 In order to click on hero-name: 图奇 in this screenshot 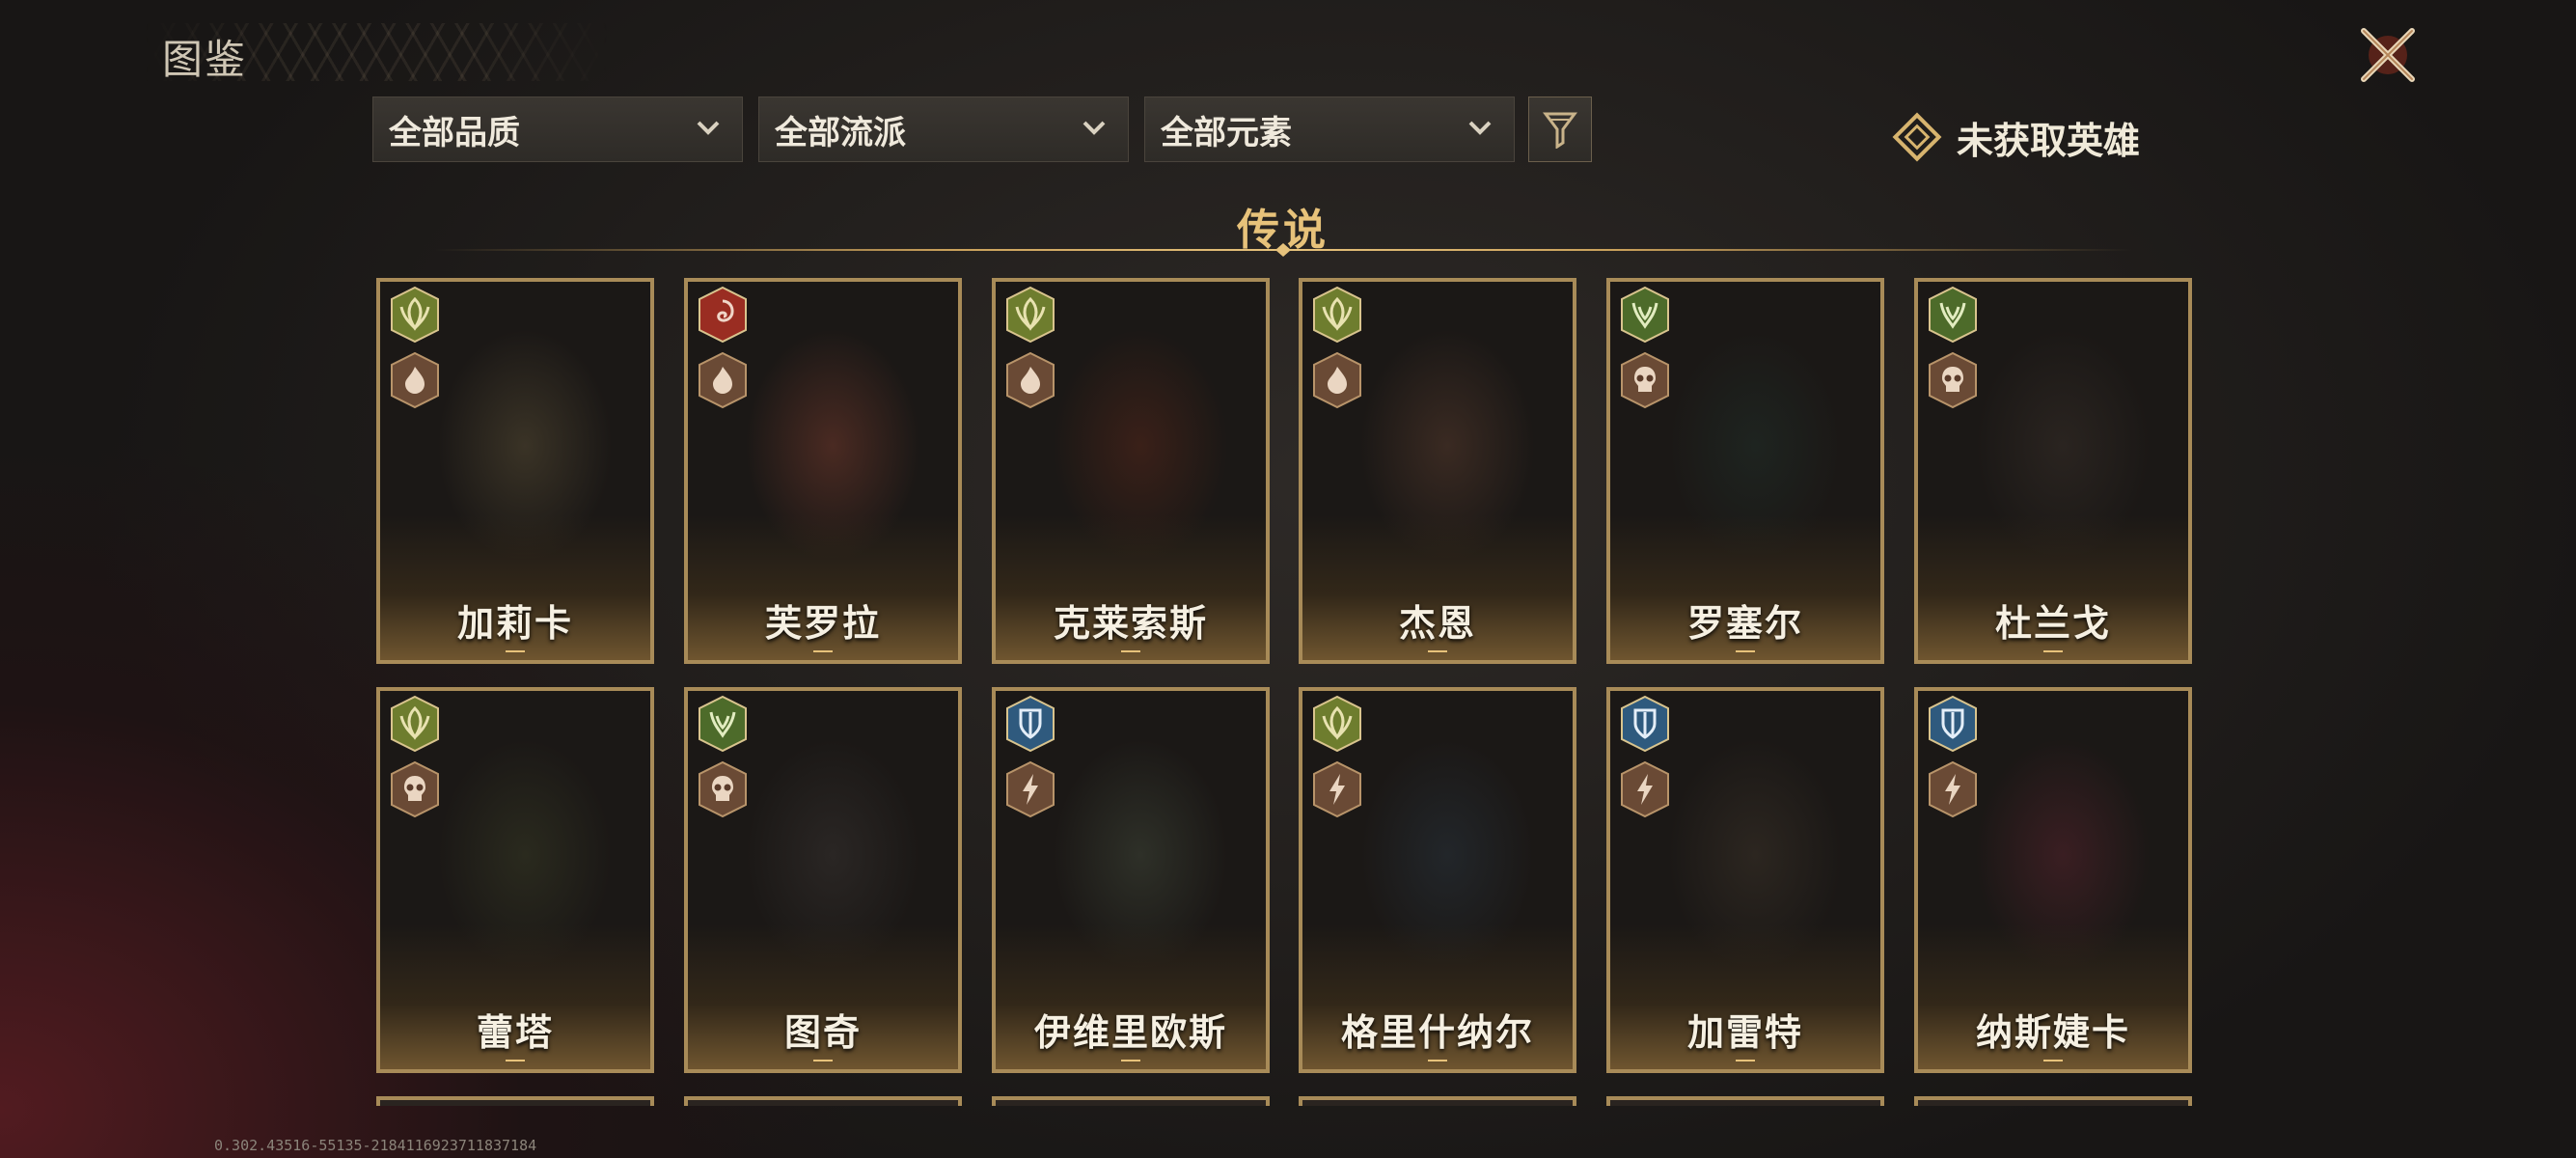, I will do `click(823, 1032)`.